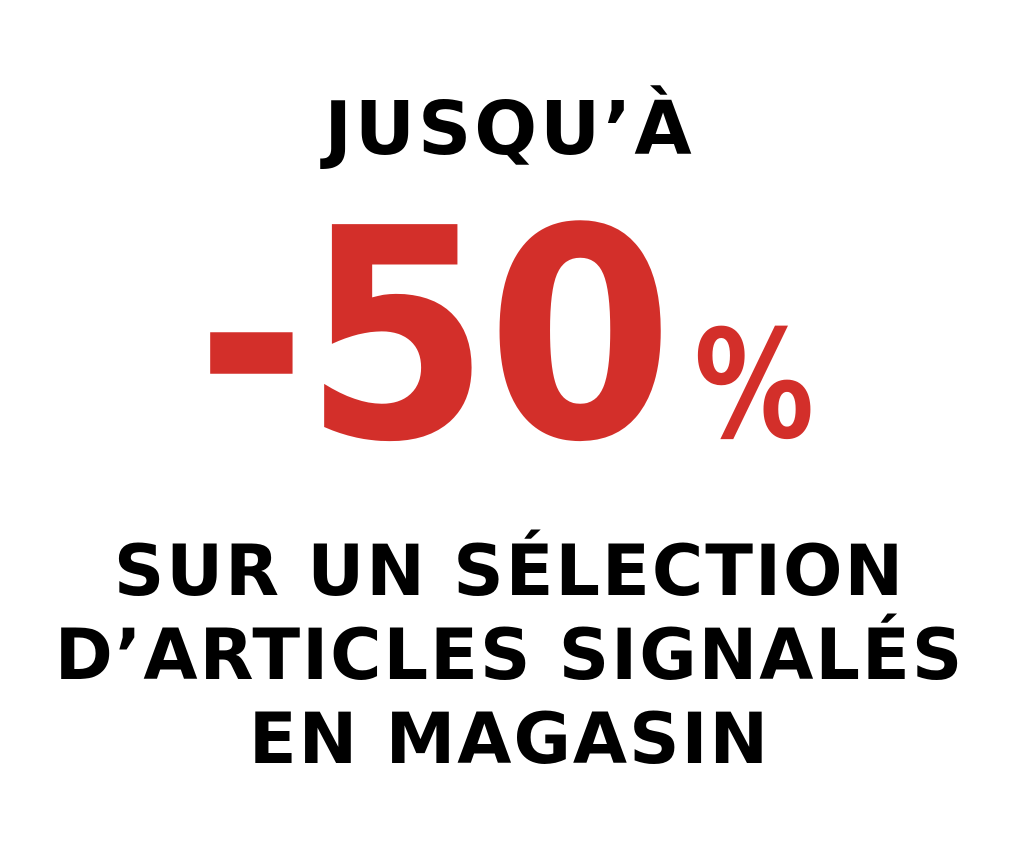 This screenshot has width=1019, height=865. What do you see at coordinates (509, 129) in the screenshot?
I see `headline-top: JUSQU’À` at bounding box center [509, 129].